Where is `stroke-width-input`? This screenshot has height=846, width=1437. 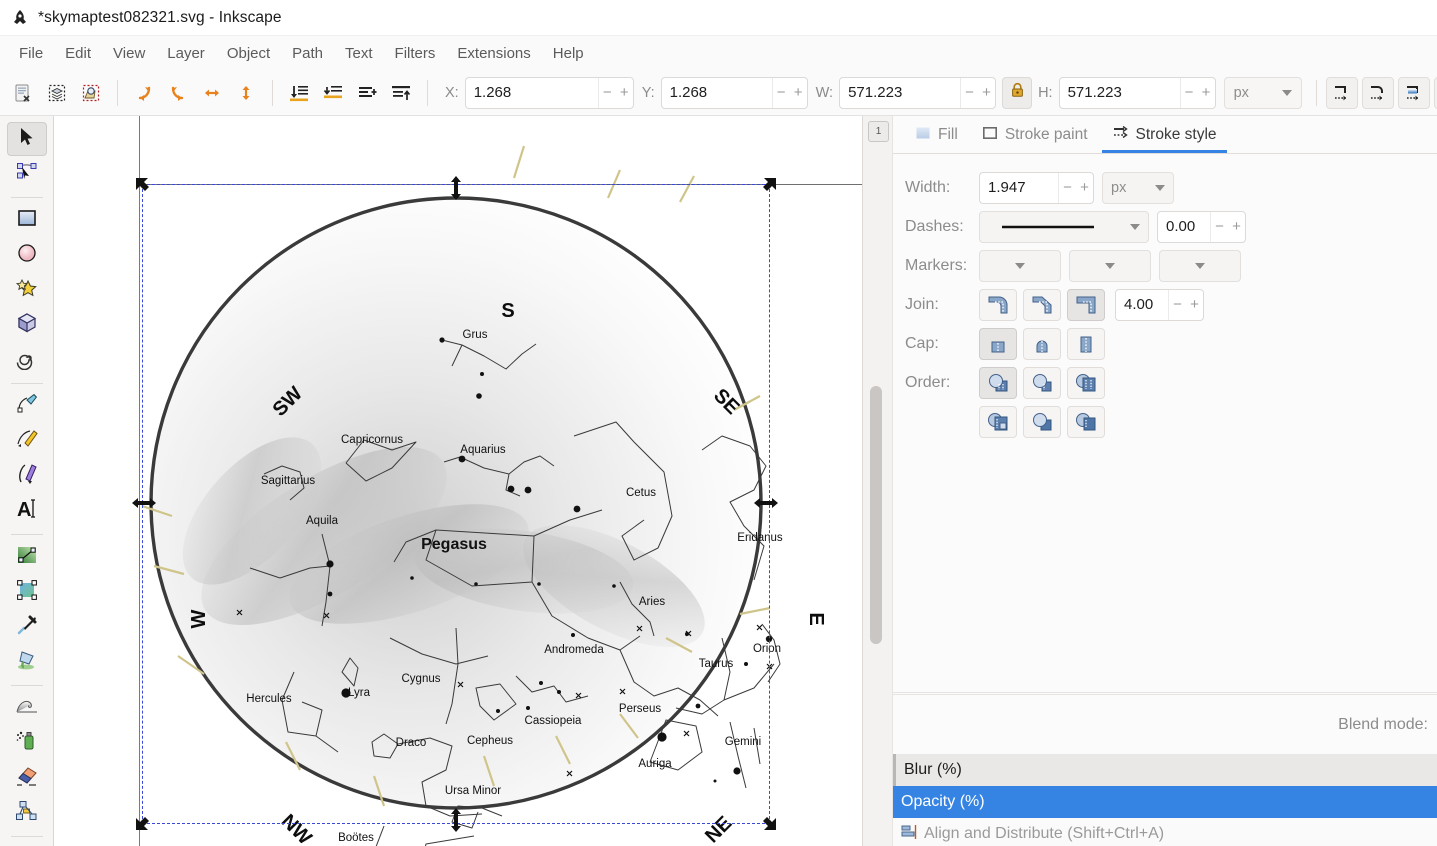
stroke-width-input is located at coordinates (1019, 187).